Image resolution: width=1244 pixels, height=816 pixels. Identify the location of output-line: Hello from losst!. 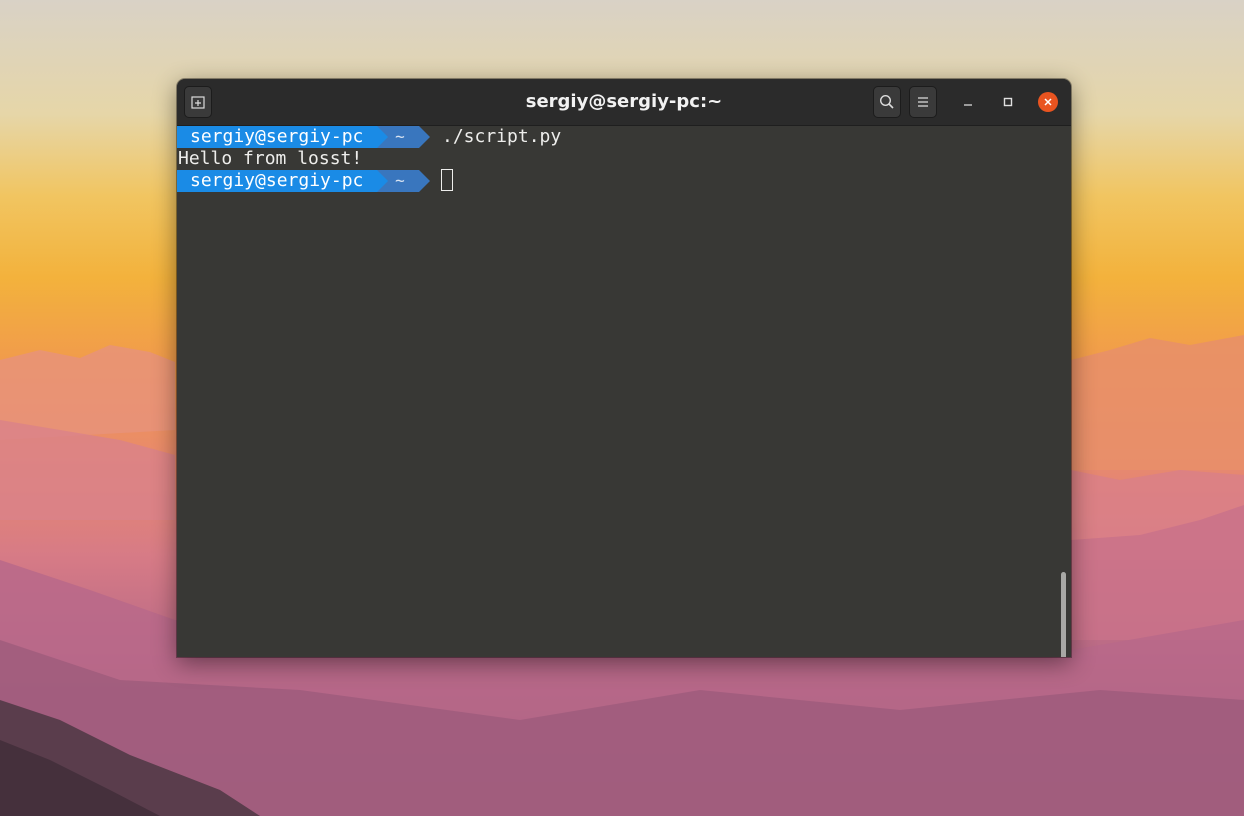
(617, 159).